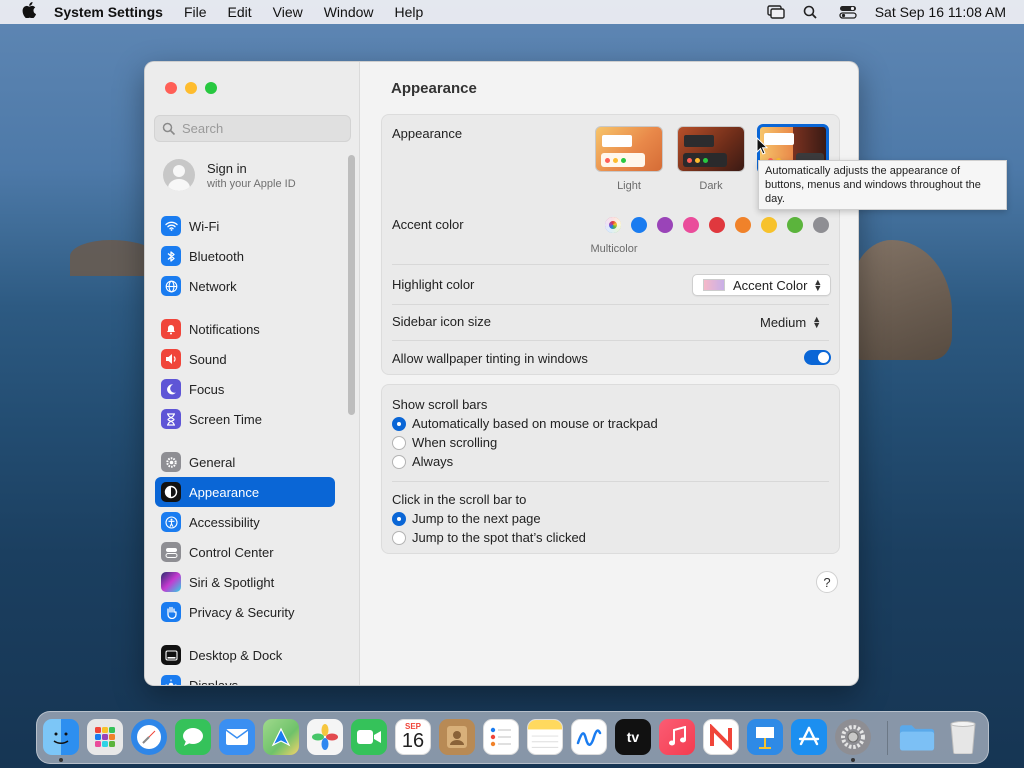  Describe the element at coordinates (288, 12) in the screenshot. I see `menu-view: View` at that location.